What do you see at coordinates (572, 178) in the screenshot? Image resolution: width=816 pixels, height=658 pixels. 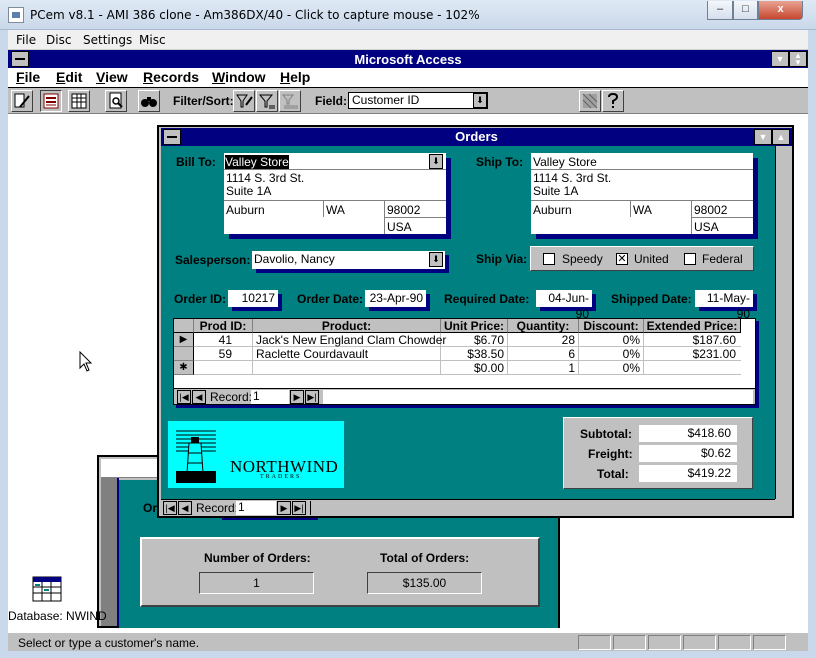 I see `ship-to-address: 1114 S. 3rd St.` at bounding box center [572, 178].